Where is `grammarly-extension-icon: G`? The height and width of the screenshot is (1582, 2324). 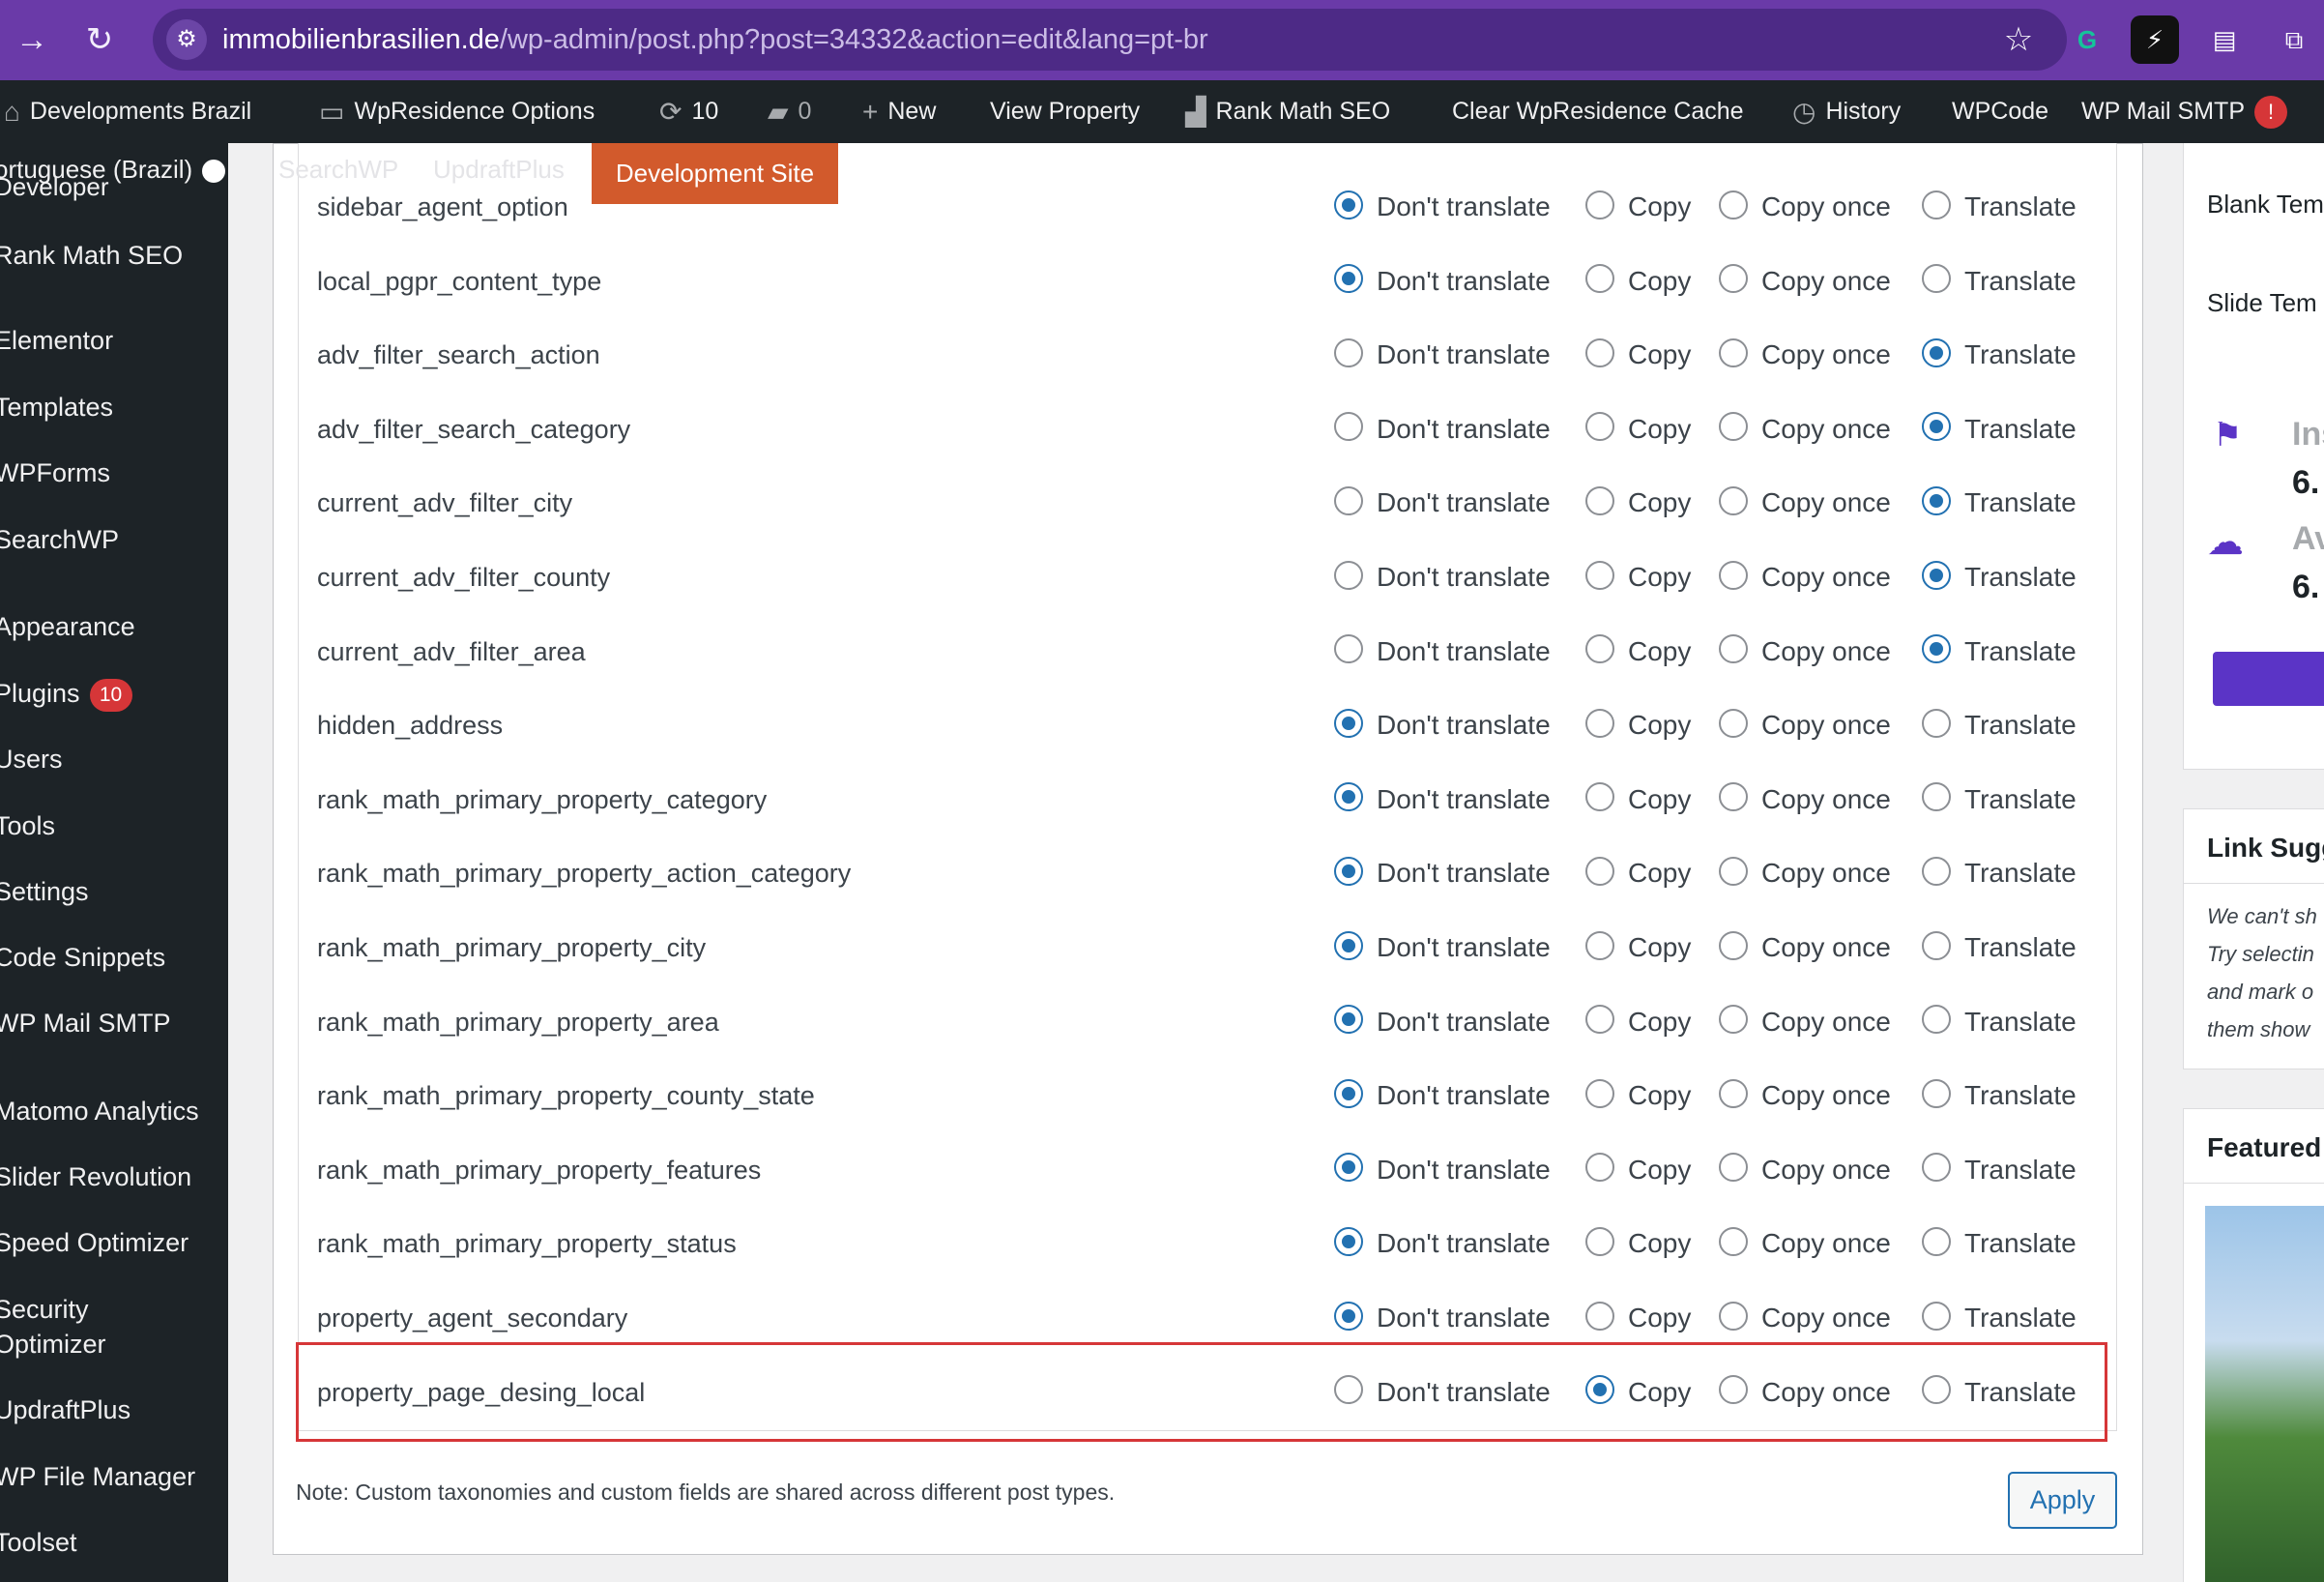 grammarly-extension-icon: G is located at coordinates (2087, 39).